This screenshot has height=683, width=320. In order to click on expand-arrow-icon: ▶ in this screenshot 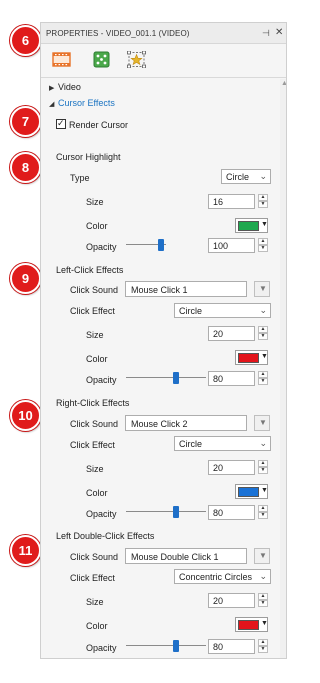, I will do `click(53, 88)`.